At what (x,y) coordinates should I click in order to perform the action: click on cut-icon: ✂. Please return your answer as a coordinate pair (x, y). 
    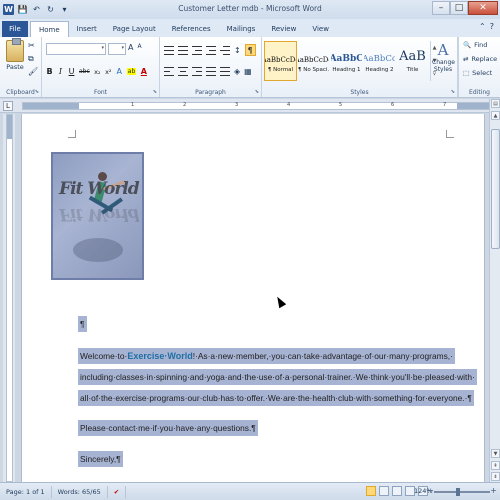
    Looking at the image, I should click on (31, 45).